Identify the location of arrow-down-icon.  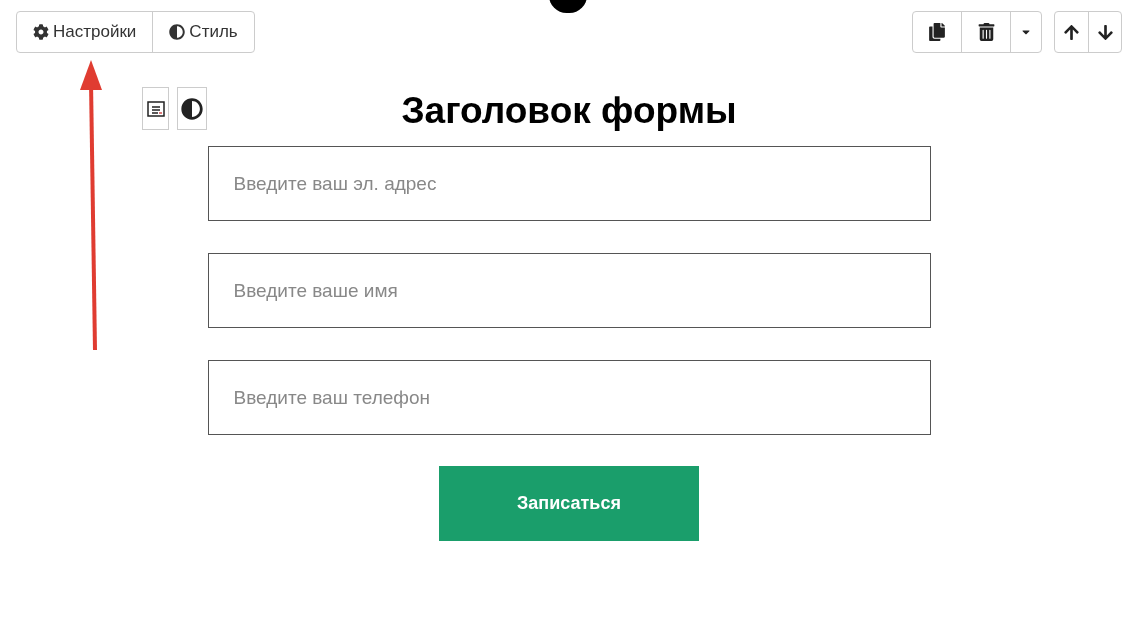
(1105, 32).